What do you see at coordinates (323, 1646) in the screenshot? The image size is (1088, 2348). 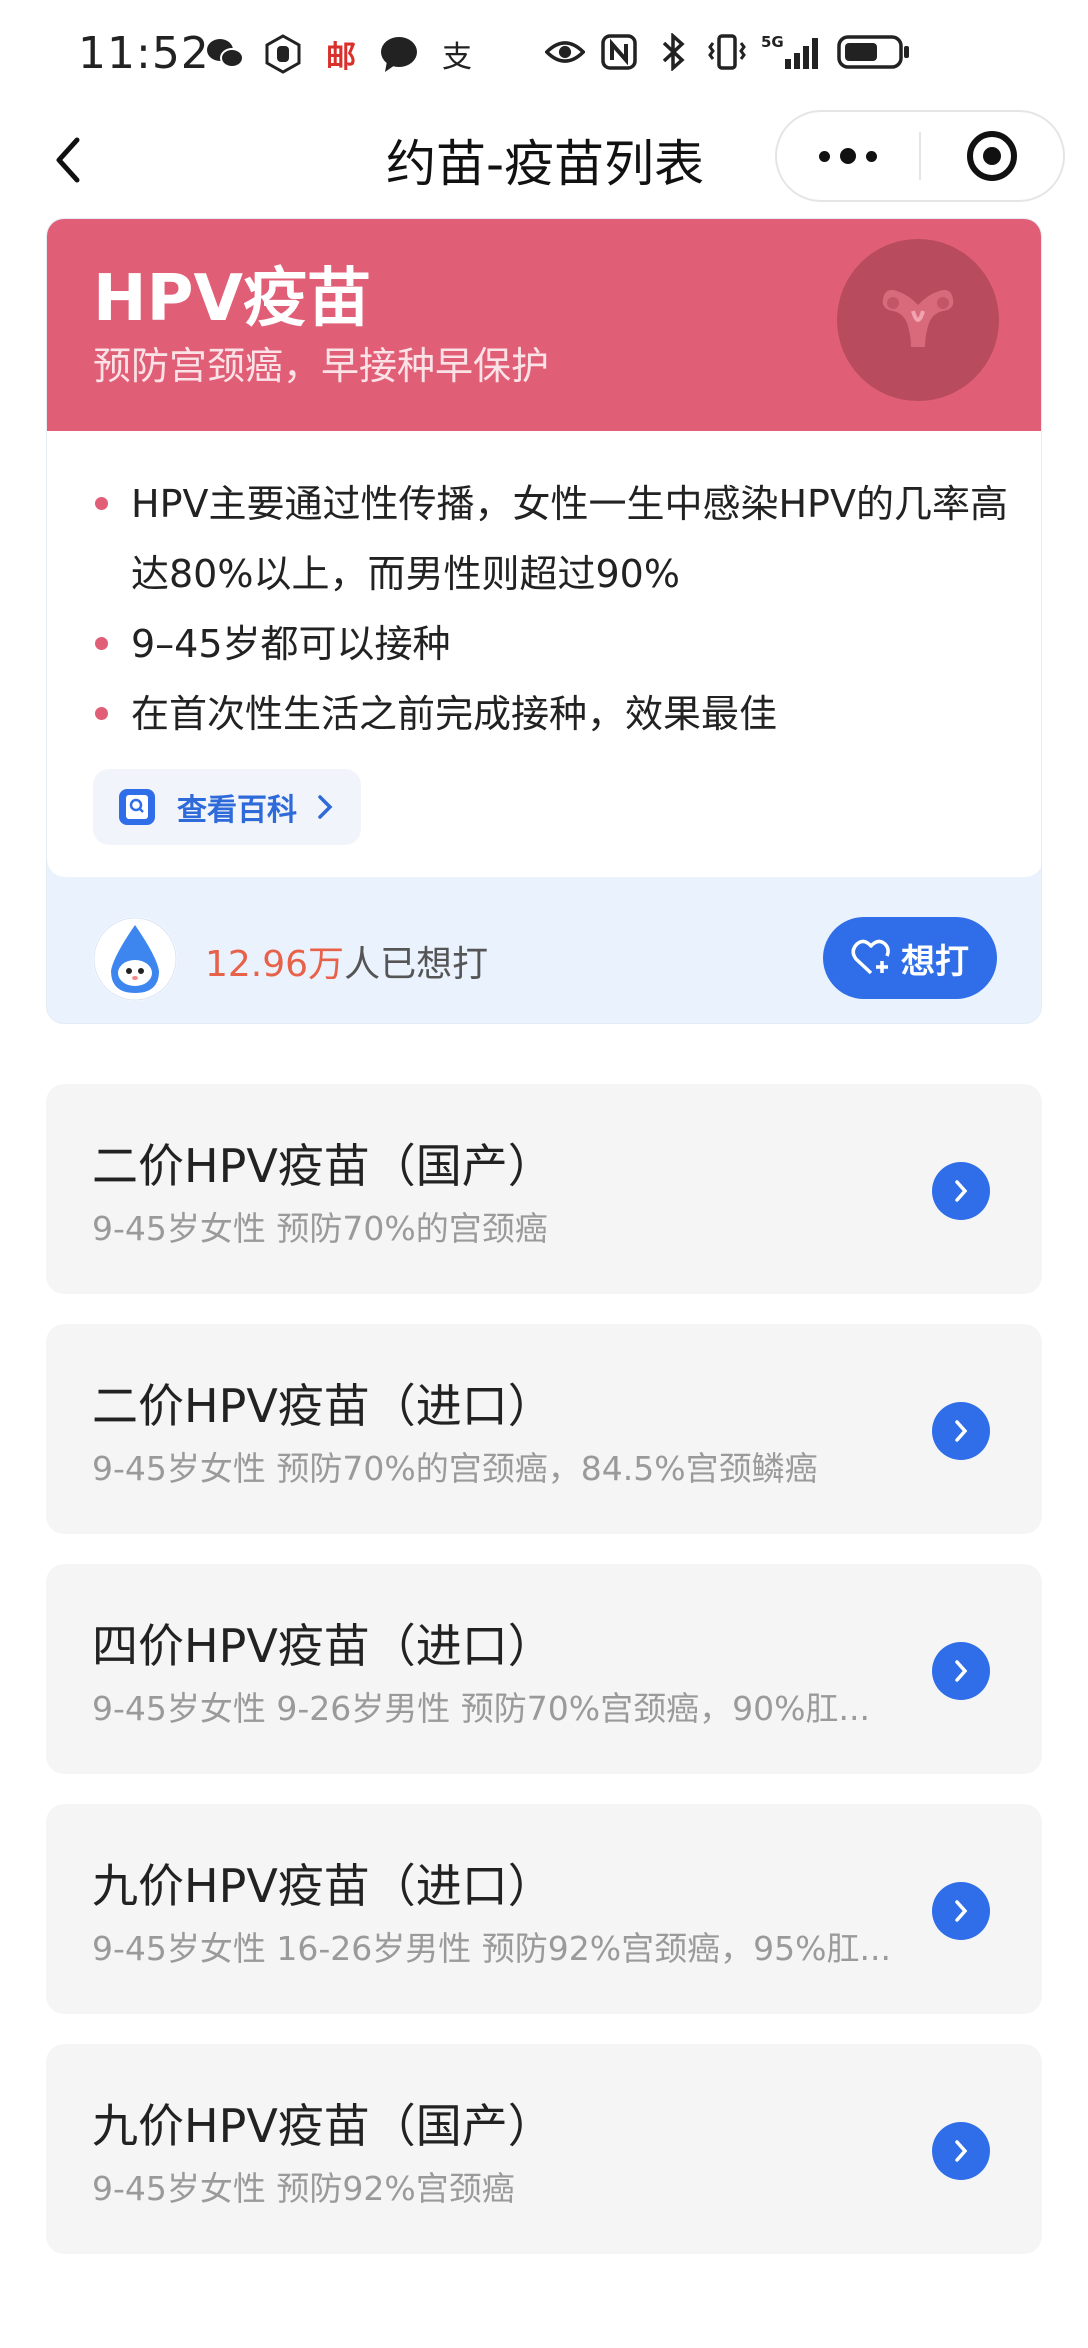 I see `vaccine-name: 四价HPV疫苗（进口）` at bounding box center [323, 1646].